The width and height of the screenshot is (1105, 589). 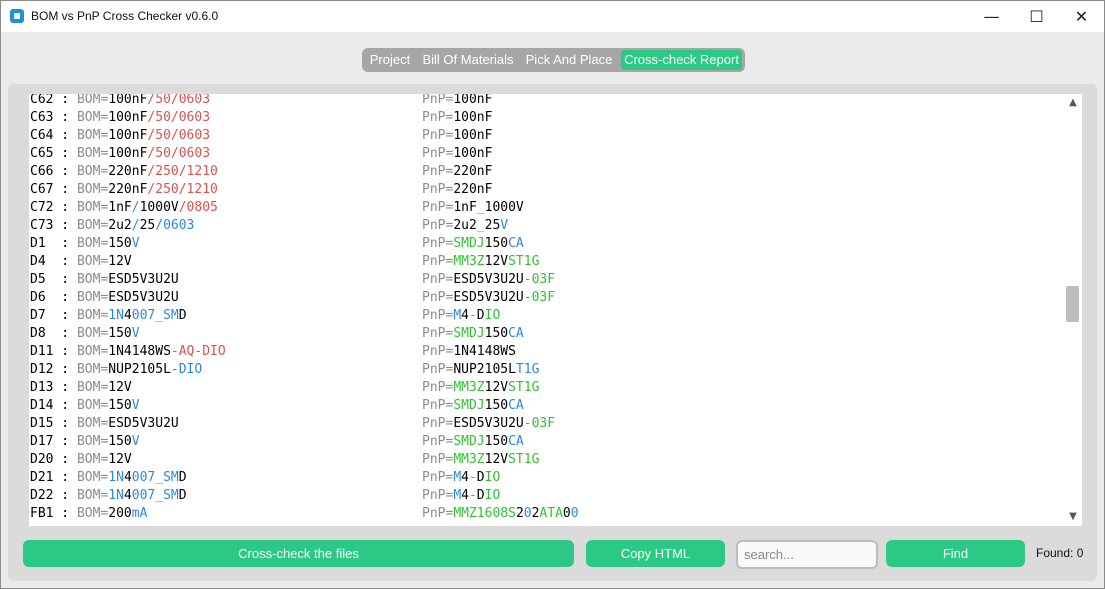 What do you see at coordinates (480, 370) in the screenshot?
I see `pnp-entry: PnP=NUP2105LT1G` at bounding box center [480, 370].